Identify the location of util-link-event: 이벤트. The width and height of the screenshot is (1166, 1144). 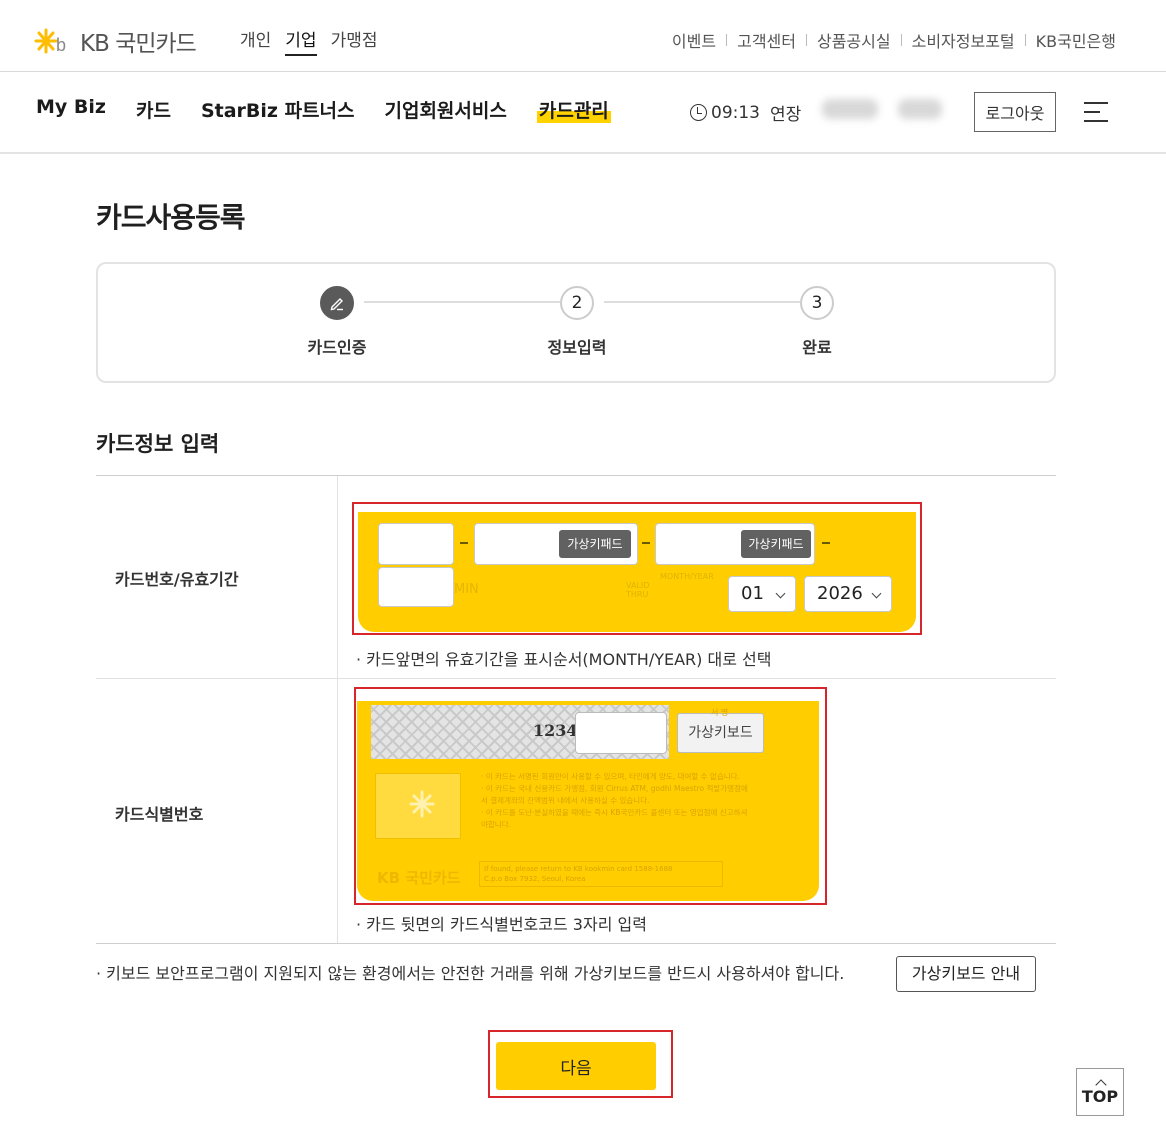
(694, 40).